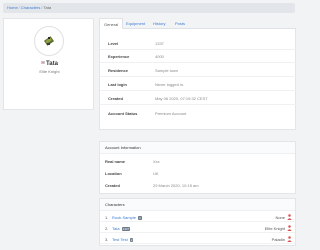 This screenshot has width=320, height=250. What do you see at coordinates (120, 239) in the screenshot?
I see `character-link-text: Test Test` at bounding box center [120, 239].